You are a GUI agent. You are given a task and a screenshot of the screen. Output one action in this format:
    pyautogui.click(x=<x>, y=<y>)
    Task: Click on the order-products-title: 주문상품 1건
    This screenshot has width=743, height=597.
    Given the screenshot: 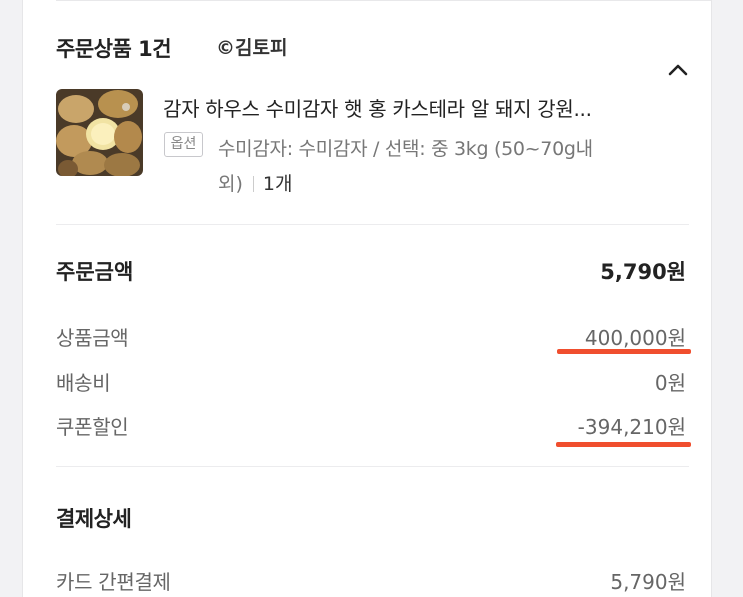 What is the action you would take?
    pyautogui.click(x=114, y=49)
    